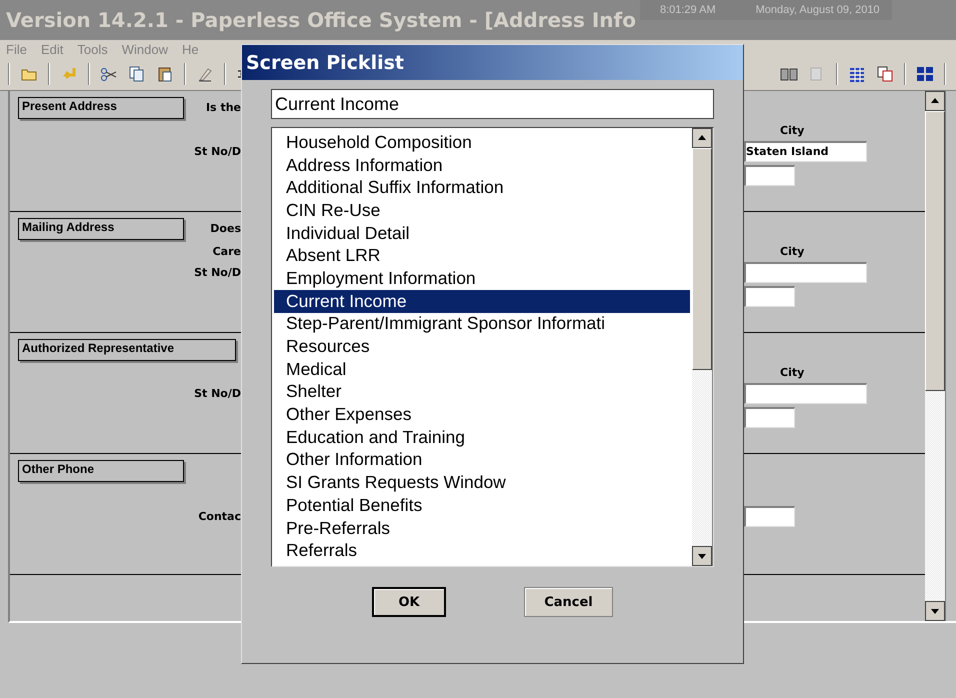  What do you see at coordinates (482, 165) in the screenshot?
I see `list-item: Address Information` at bounding box center [482, 165].